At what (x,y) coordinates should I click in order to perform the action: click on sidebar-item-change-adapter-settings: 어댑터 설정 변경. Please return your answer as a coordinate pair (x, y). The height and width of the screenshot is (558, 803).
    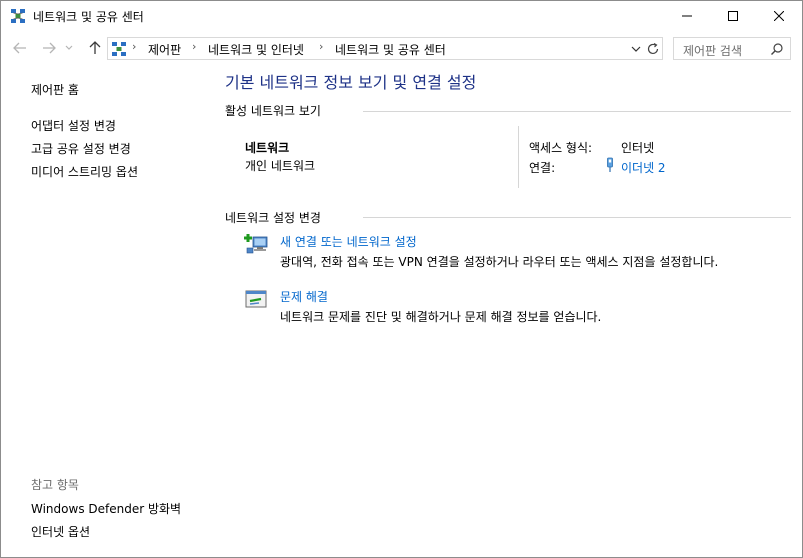
    Looking at the image, I should click on (73, 125).